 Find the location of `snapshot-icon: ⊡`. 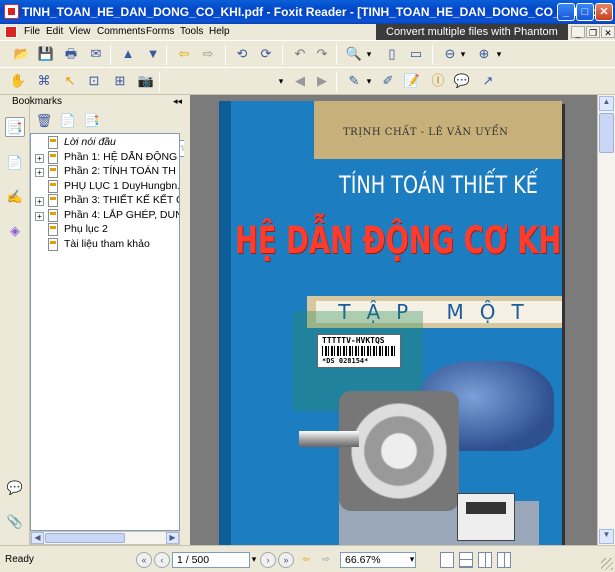

snapshot-icon: ⊡ is located at coordinates (94, 81).